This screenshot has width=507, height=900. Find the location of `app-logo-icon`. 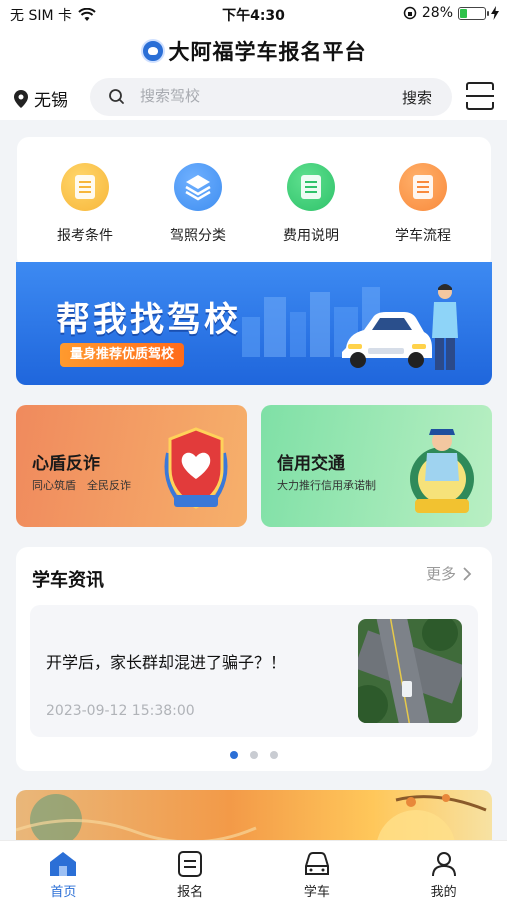

app-logo-icon is located at coordinates (152, 51).